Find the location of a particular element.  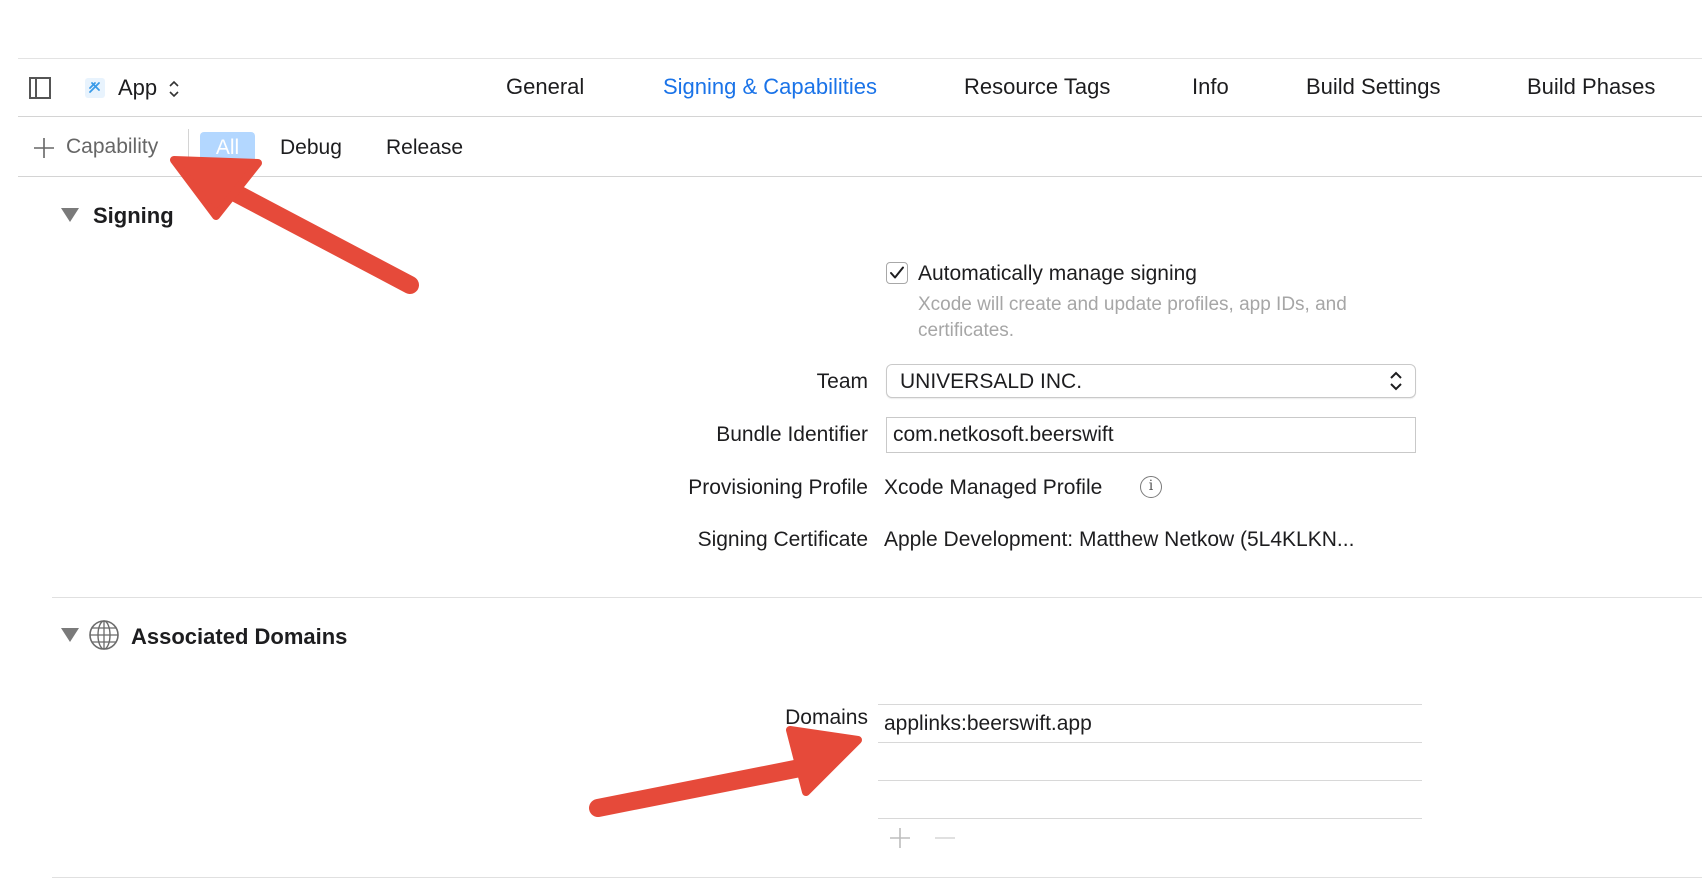

add-capability-button: Capability is located at coordinates (107, 148).